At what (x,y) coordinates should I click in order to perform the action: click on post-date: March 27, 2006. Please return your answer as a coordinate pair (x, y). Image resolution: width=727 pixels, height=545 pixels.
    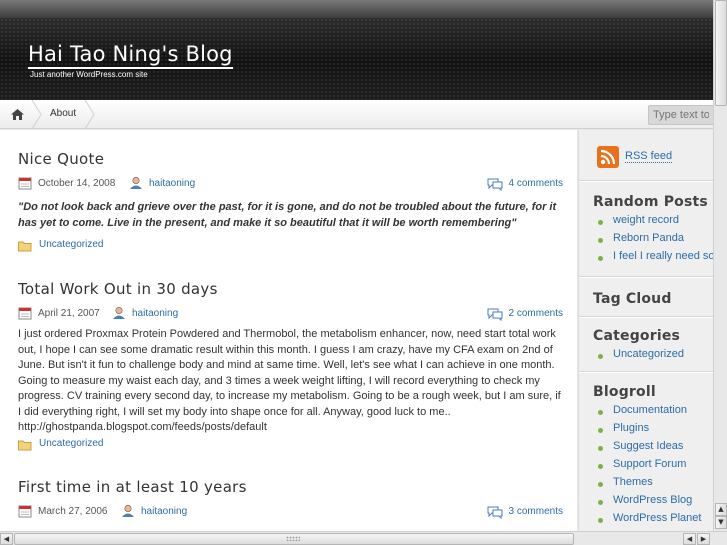
    Looking at the image, I should click on (73, 511).